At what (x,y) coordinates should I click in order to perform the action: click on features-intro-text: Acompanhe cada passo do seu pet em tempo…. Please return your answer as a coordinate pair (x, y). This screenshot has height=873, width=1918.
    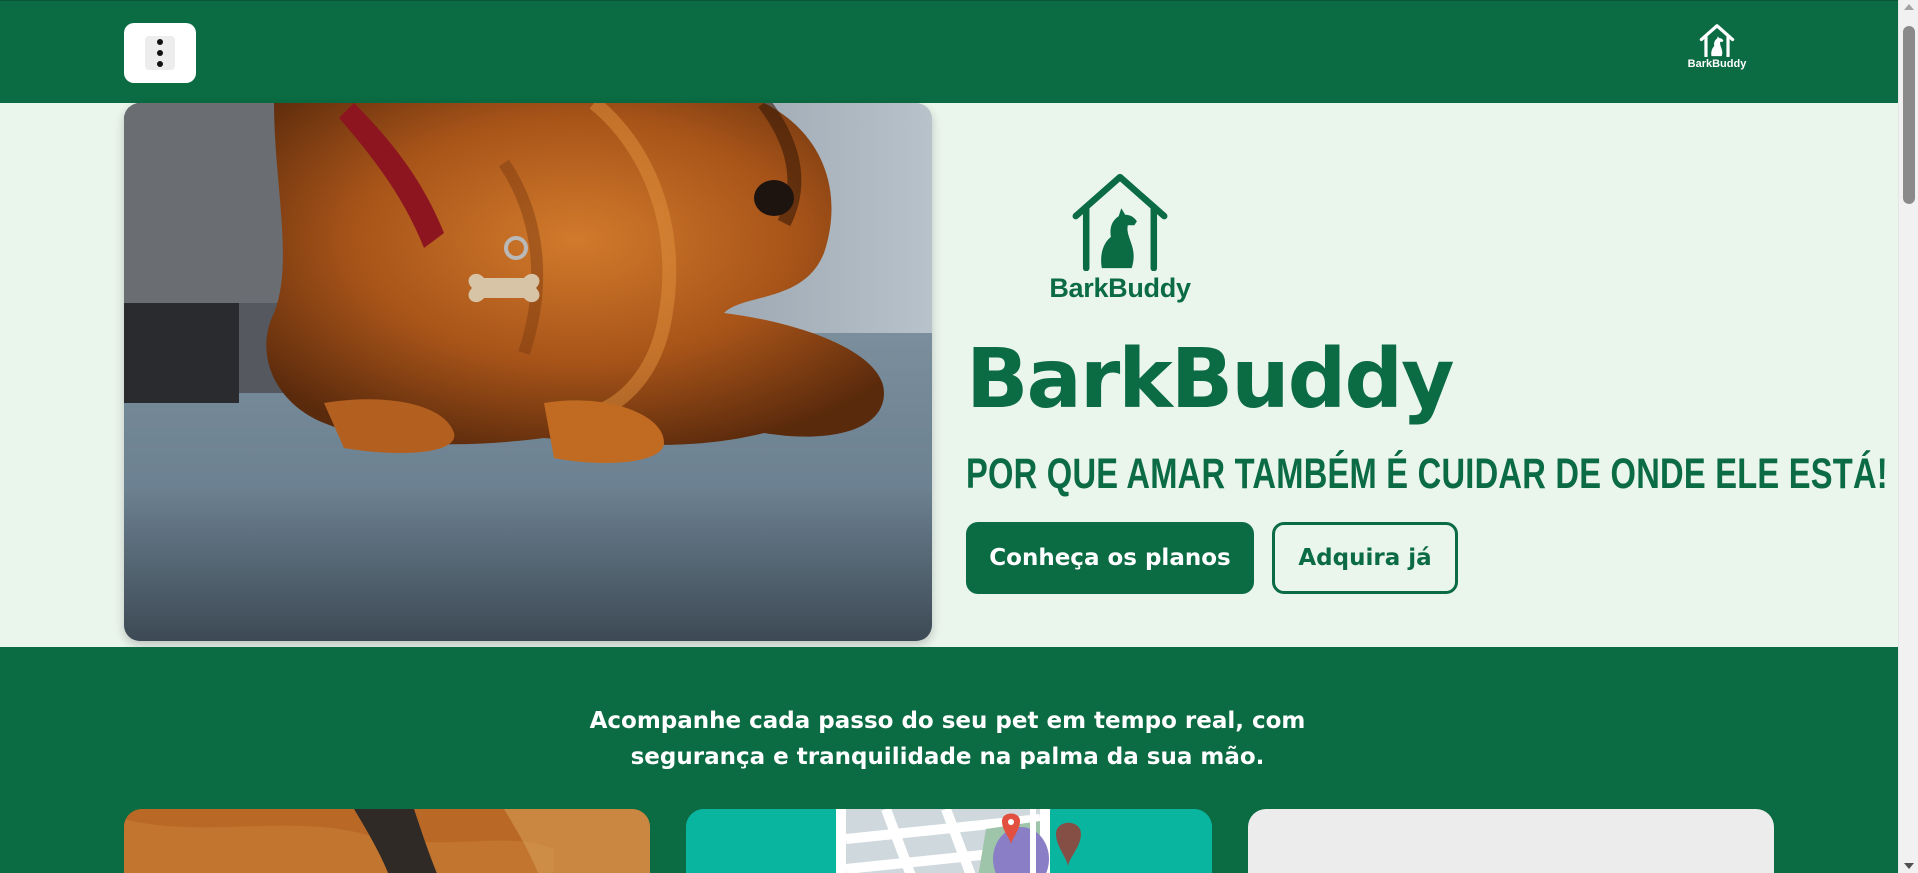
    Looking at the image, I should click on (947, 739).